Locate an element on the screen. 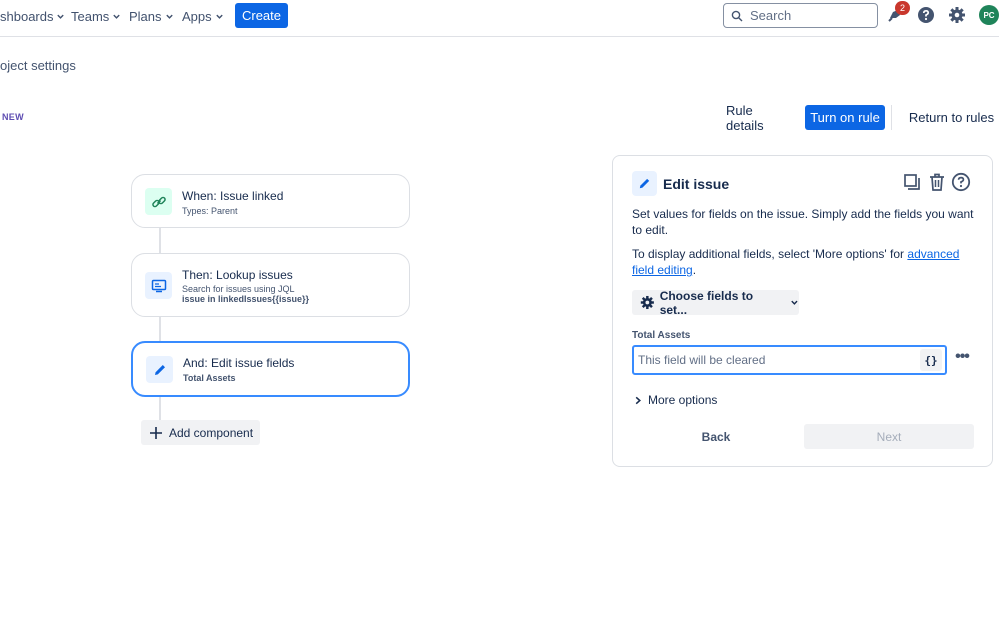 This screenshot has height=641, width=999. status-lozenge: NEW is located at coordinates (13, 117).